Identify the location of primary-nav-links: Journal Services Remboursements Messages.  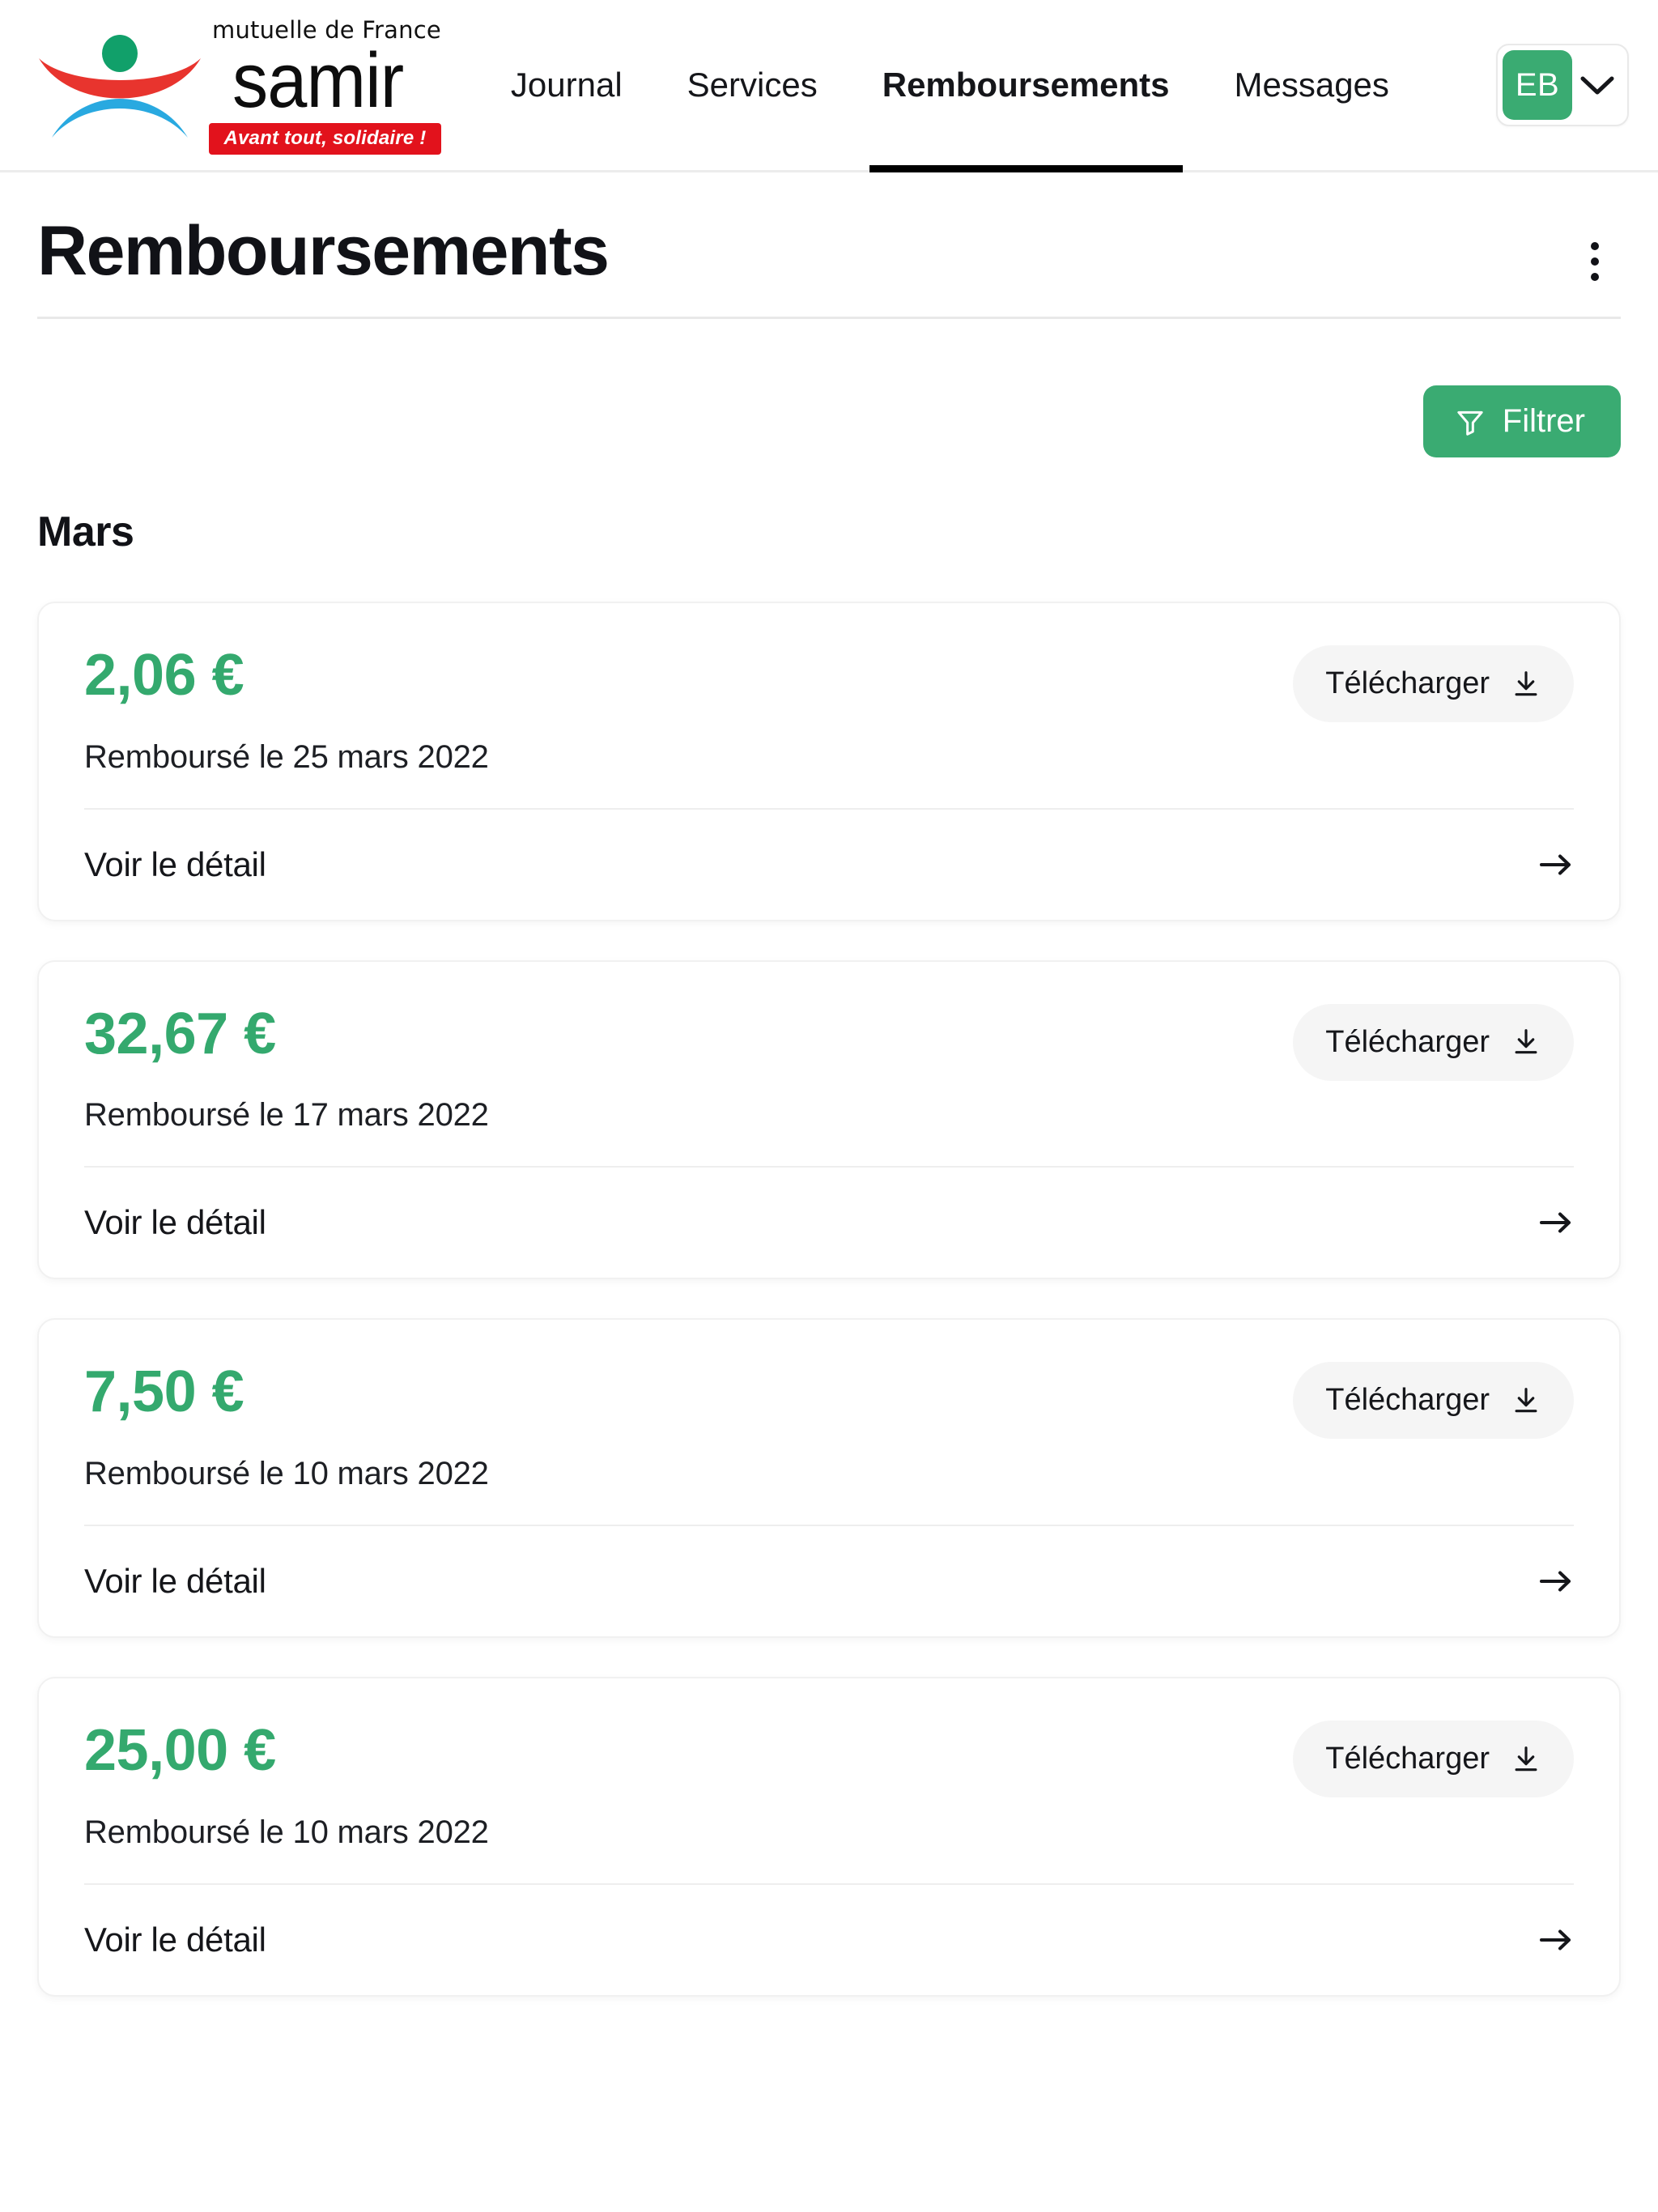
(987, 86).